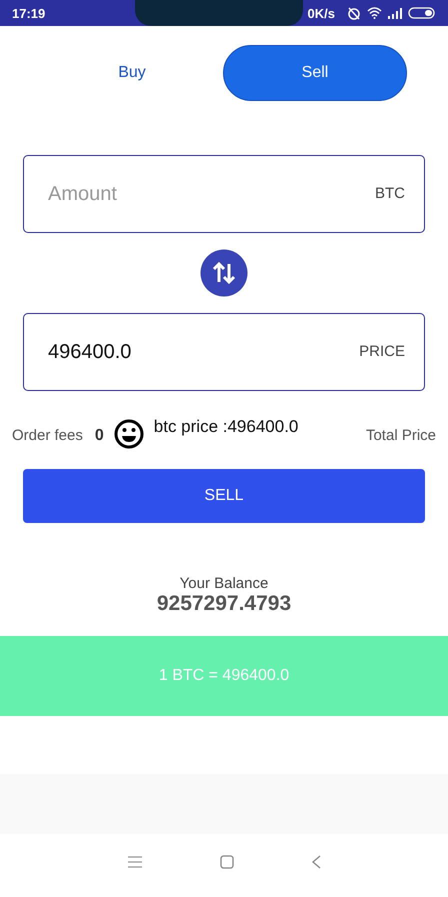 This screenshot has width=448, height=897. I want to click on back-icon, so click(316, 861).